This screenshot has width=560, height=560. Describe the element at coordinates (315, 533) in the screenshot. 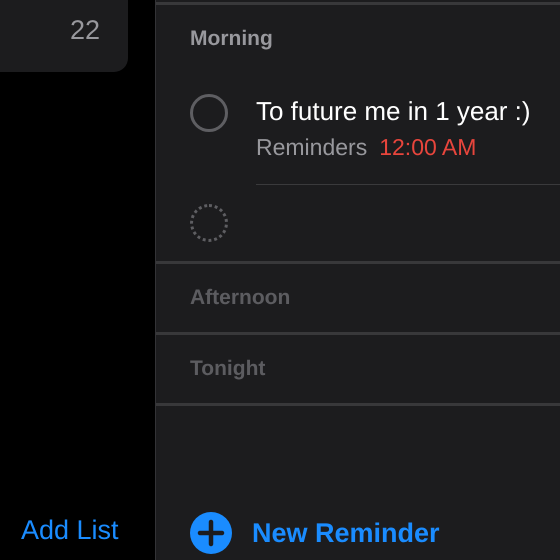

I see `new-reminder-button: New Reminder` at that location.